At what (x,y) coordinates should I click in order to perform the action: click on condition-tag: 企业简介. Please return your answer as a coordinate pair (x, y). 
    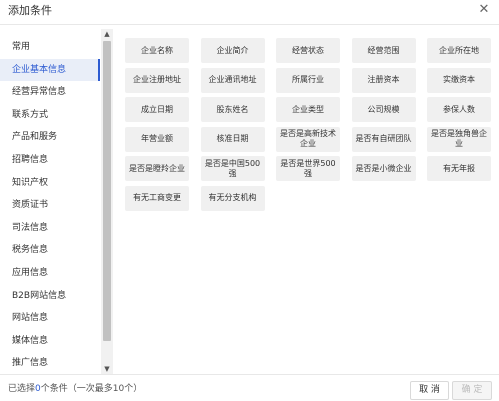
    Looking at the image, I should click on (232, 50).